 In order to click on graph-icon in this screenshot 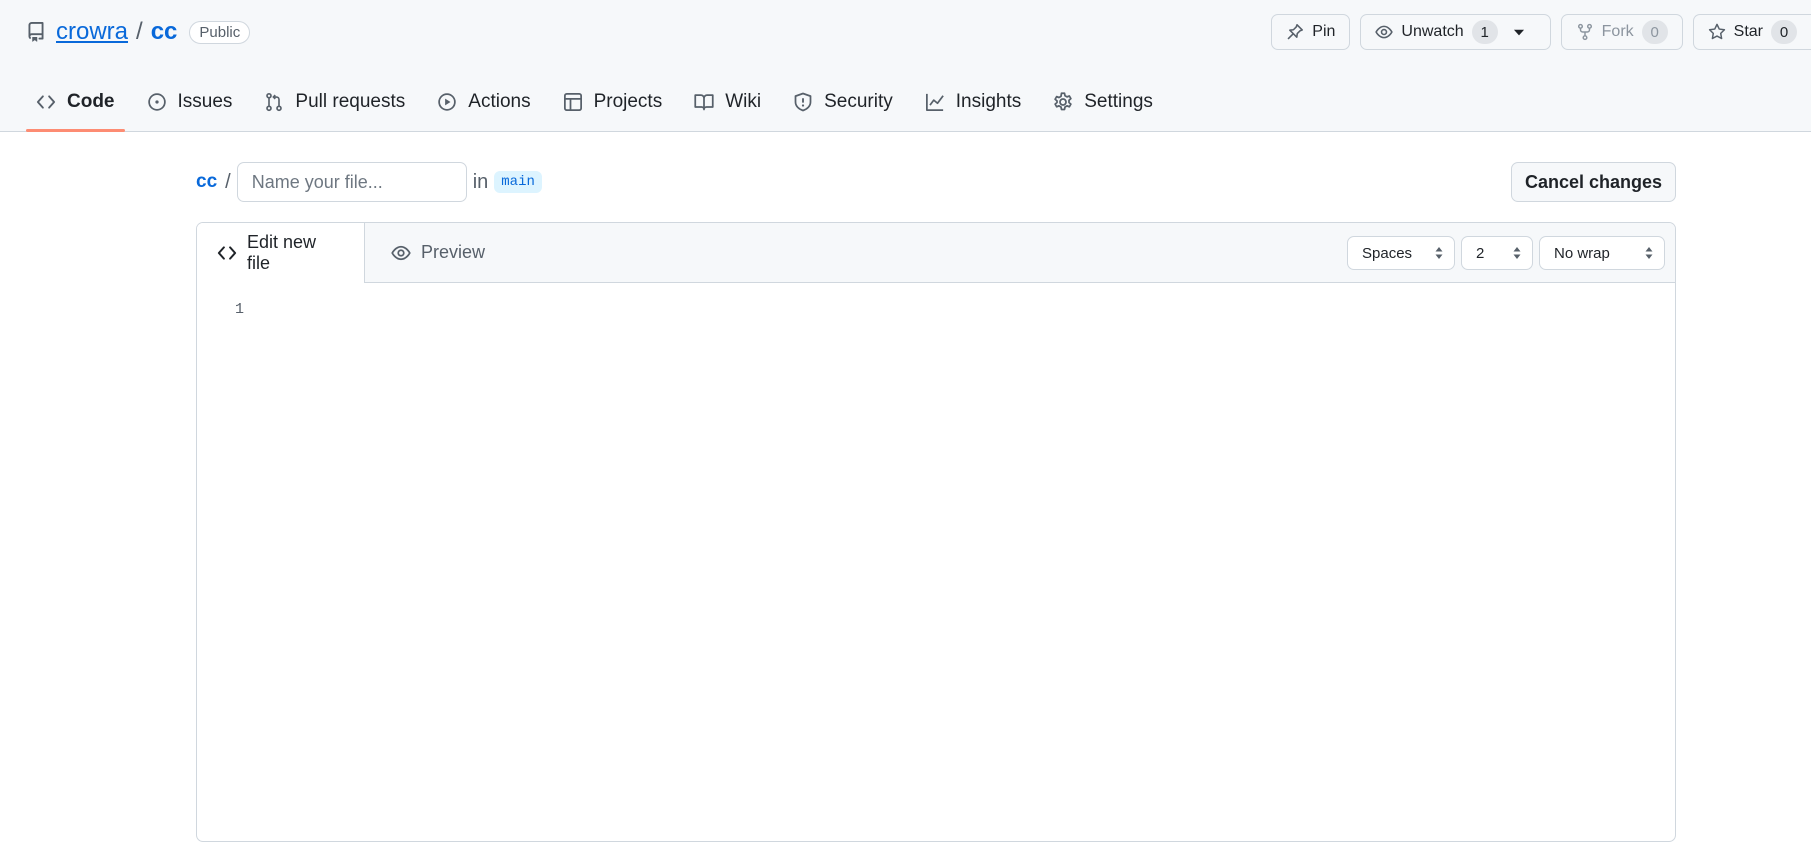, I will do `click(934, 102)`.